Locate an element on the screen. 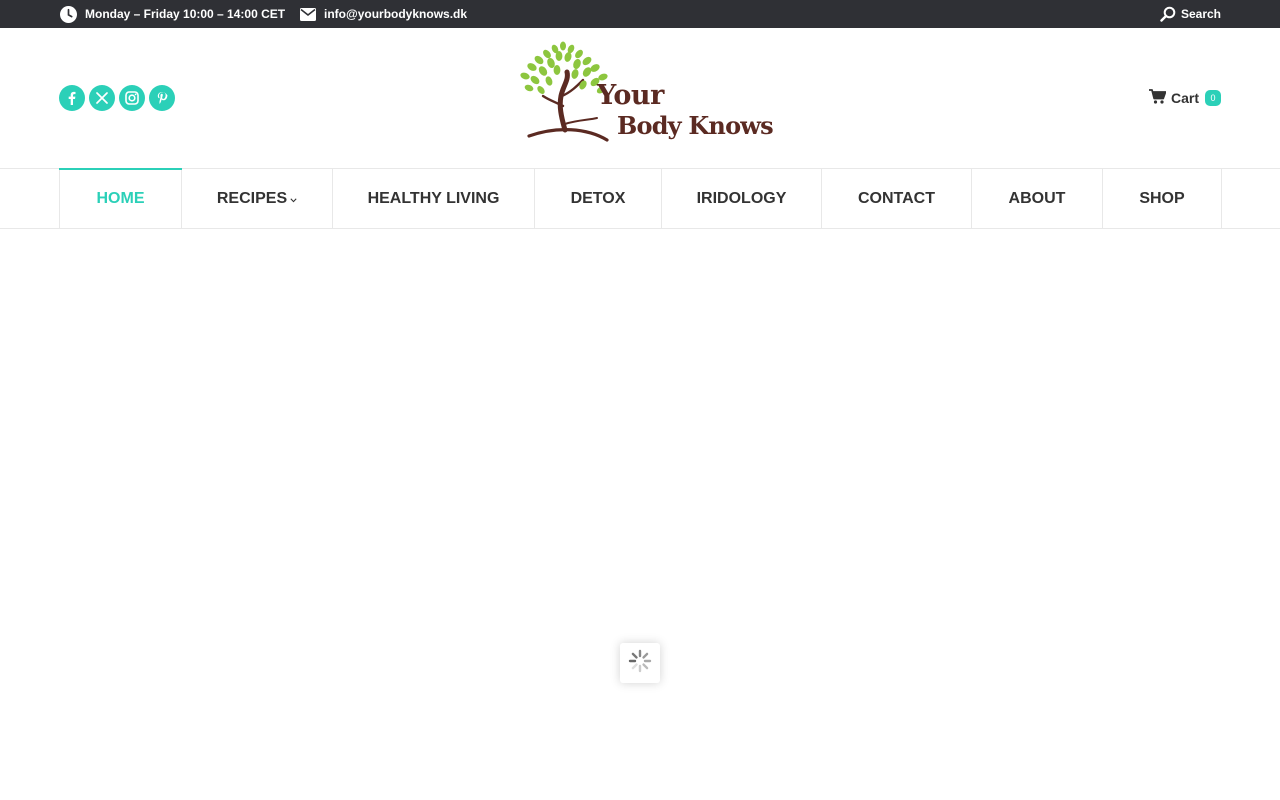 The width and height of the screenshot is (1280, 800). nav-item-recipes: RECIPES is located at coordinates (257, 199).